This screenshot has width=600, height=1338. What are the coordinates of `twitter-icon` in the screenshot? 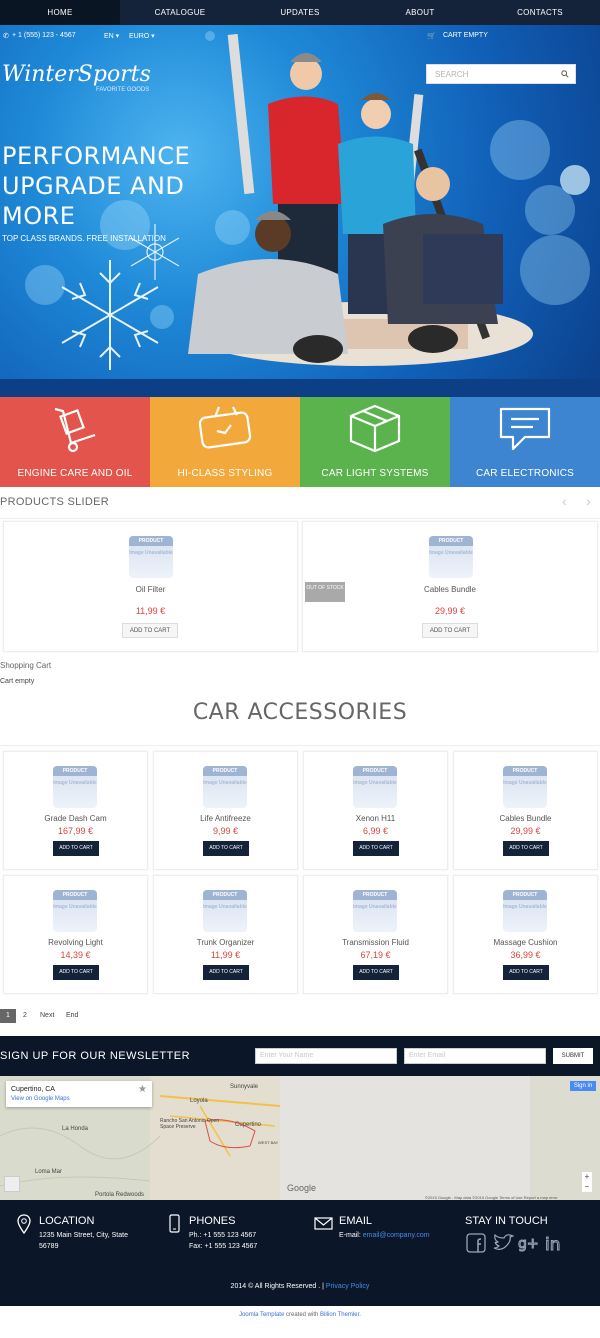 It's located at (503, 1243).